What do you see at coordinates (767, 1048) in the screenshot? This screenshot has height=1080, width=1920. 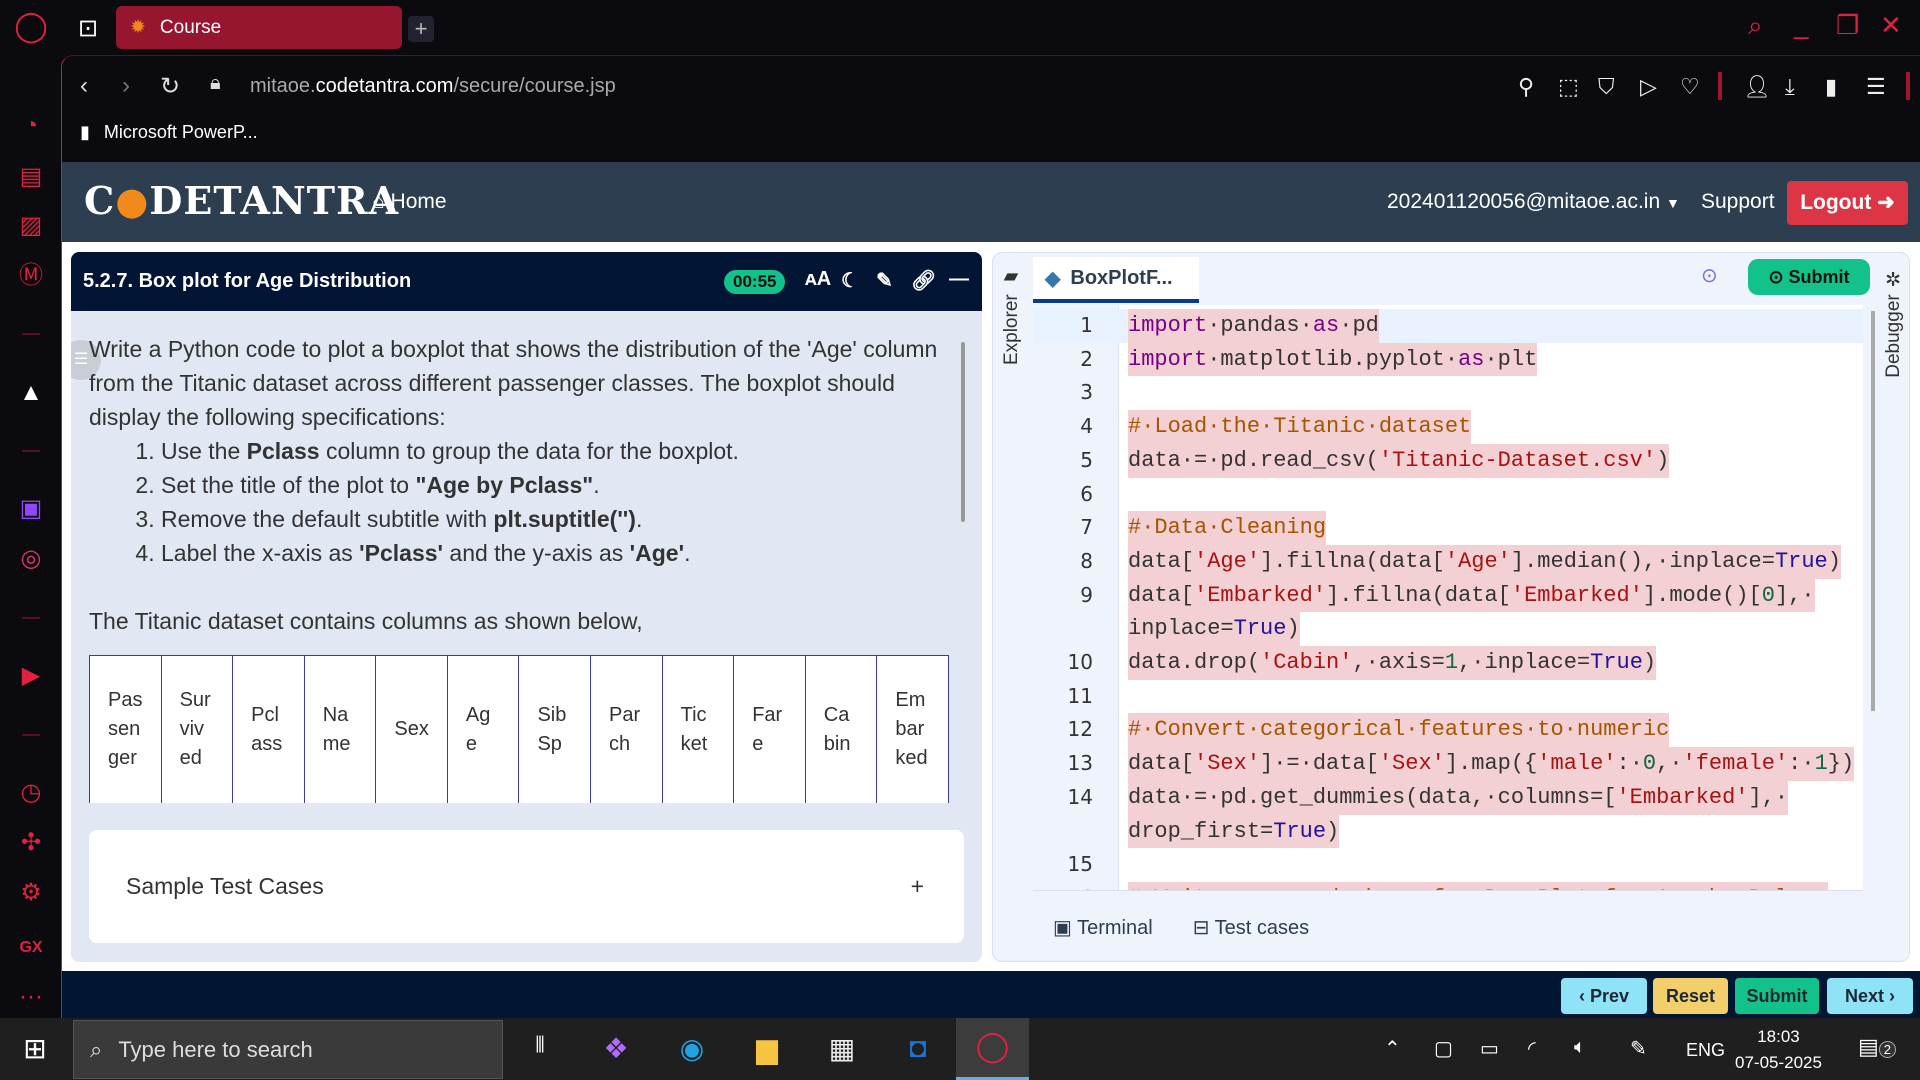 I see `file-explorer-icon: ▆` at bounding box center [767, 1048].